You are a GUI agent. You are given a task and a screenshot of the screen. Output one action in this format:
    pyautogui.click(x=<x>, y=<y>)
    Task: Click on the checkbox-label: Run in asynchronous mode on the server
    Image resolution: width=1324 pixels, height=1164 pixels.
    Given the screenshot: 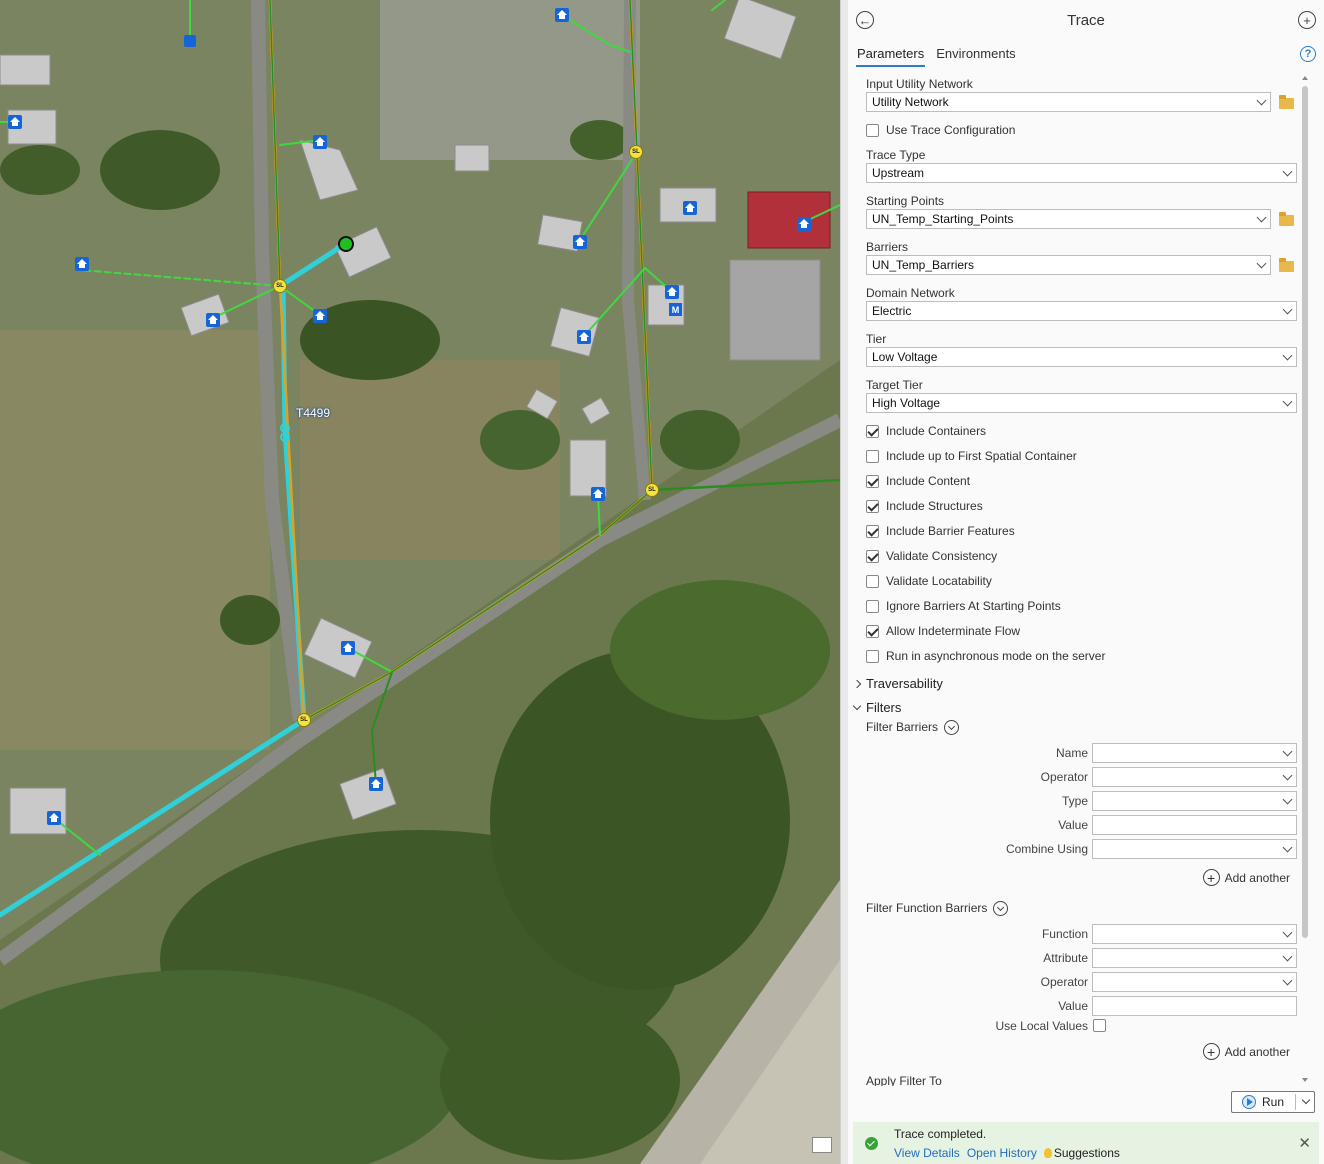 What is the action you would take?
    pyautogui.click(x=996, y=656)
    